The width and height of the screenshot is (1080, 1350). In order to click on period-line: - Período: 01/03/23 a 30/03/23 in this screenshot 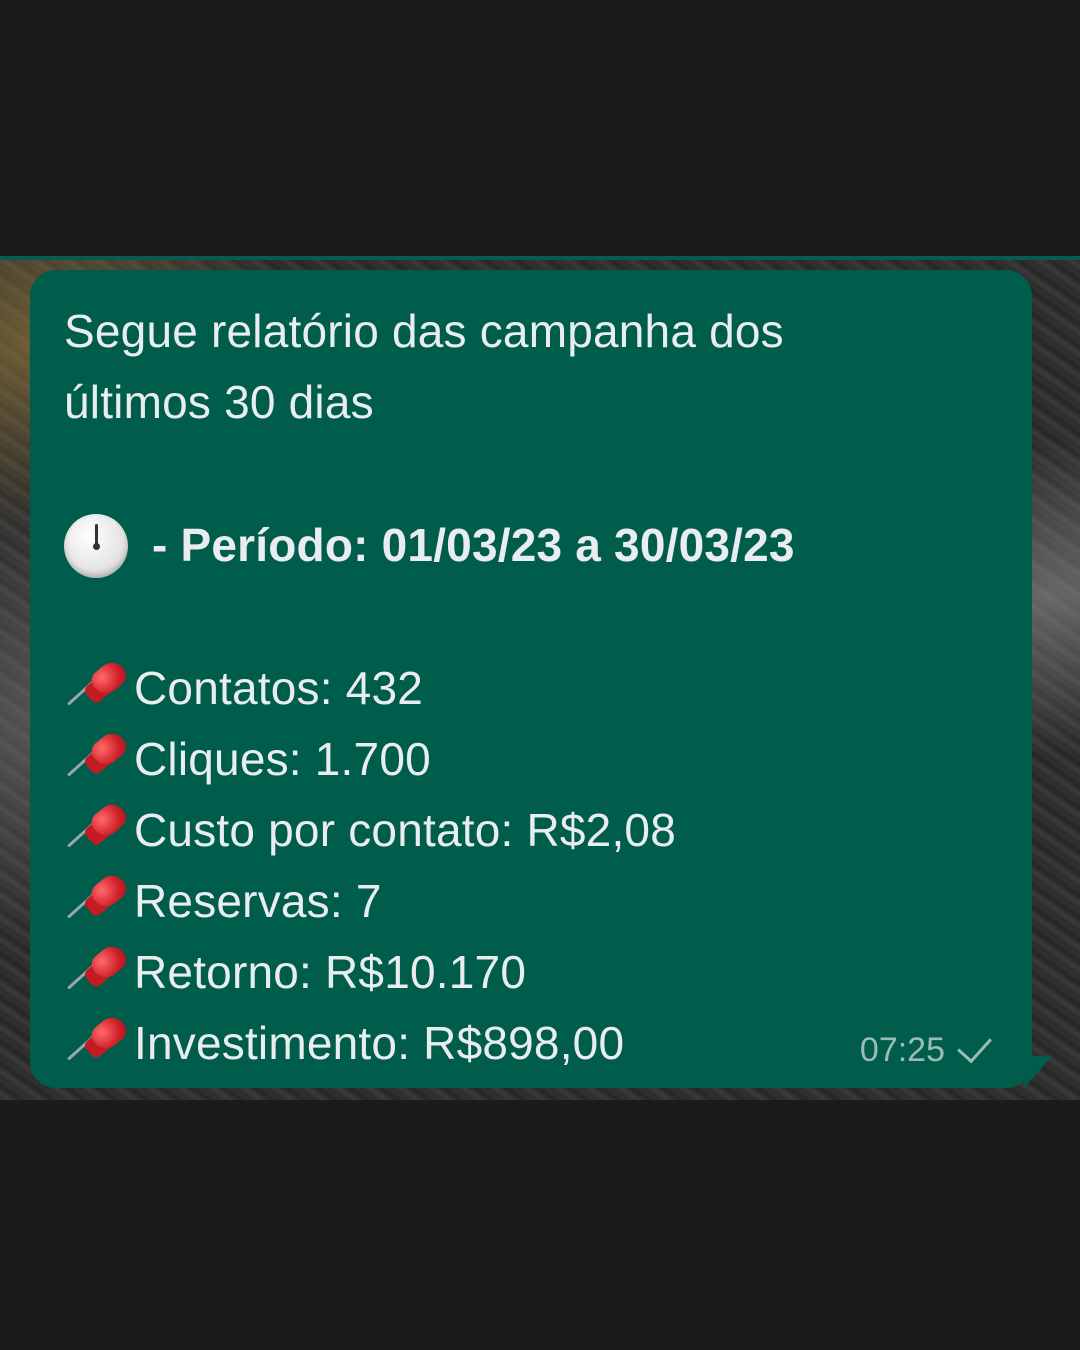, I will do `click(533, 545)`.